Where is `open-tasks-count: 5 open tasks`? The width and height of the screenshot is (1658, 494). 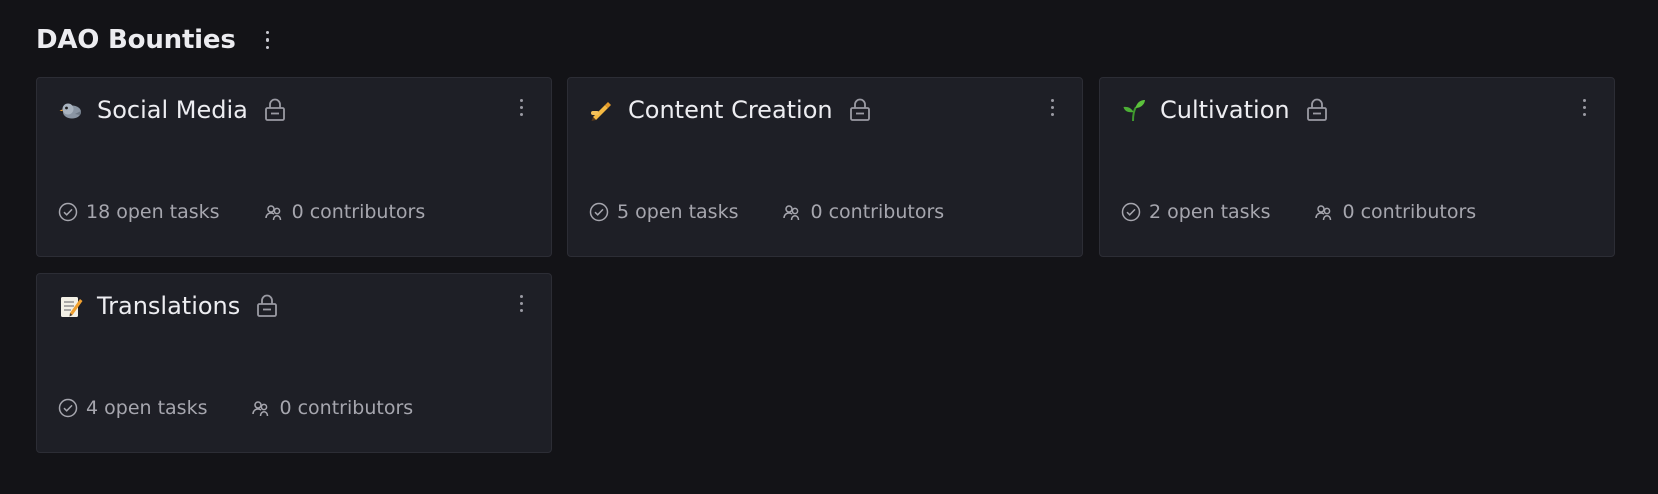 open-tasks-count: 5 open tasks is located at coordinates (678, 212).